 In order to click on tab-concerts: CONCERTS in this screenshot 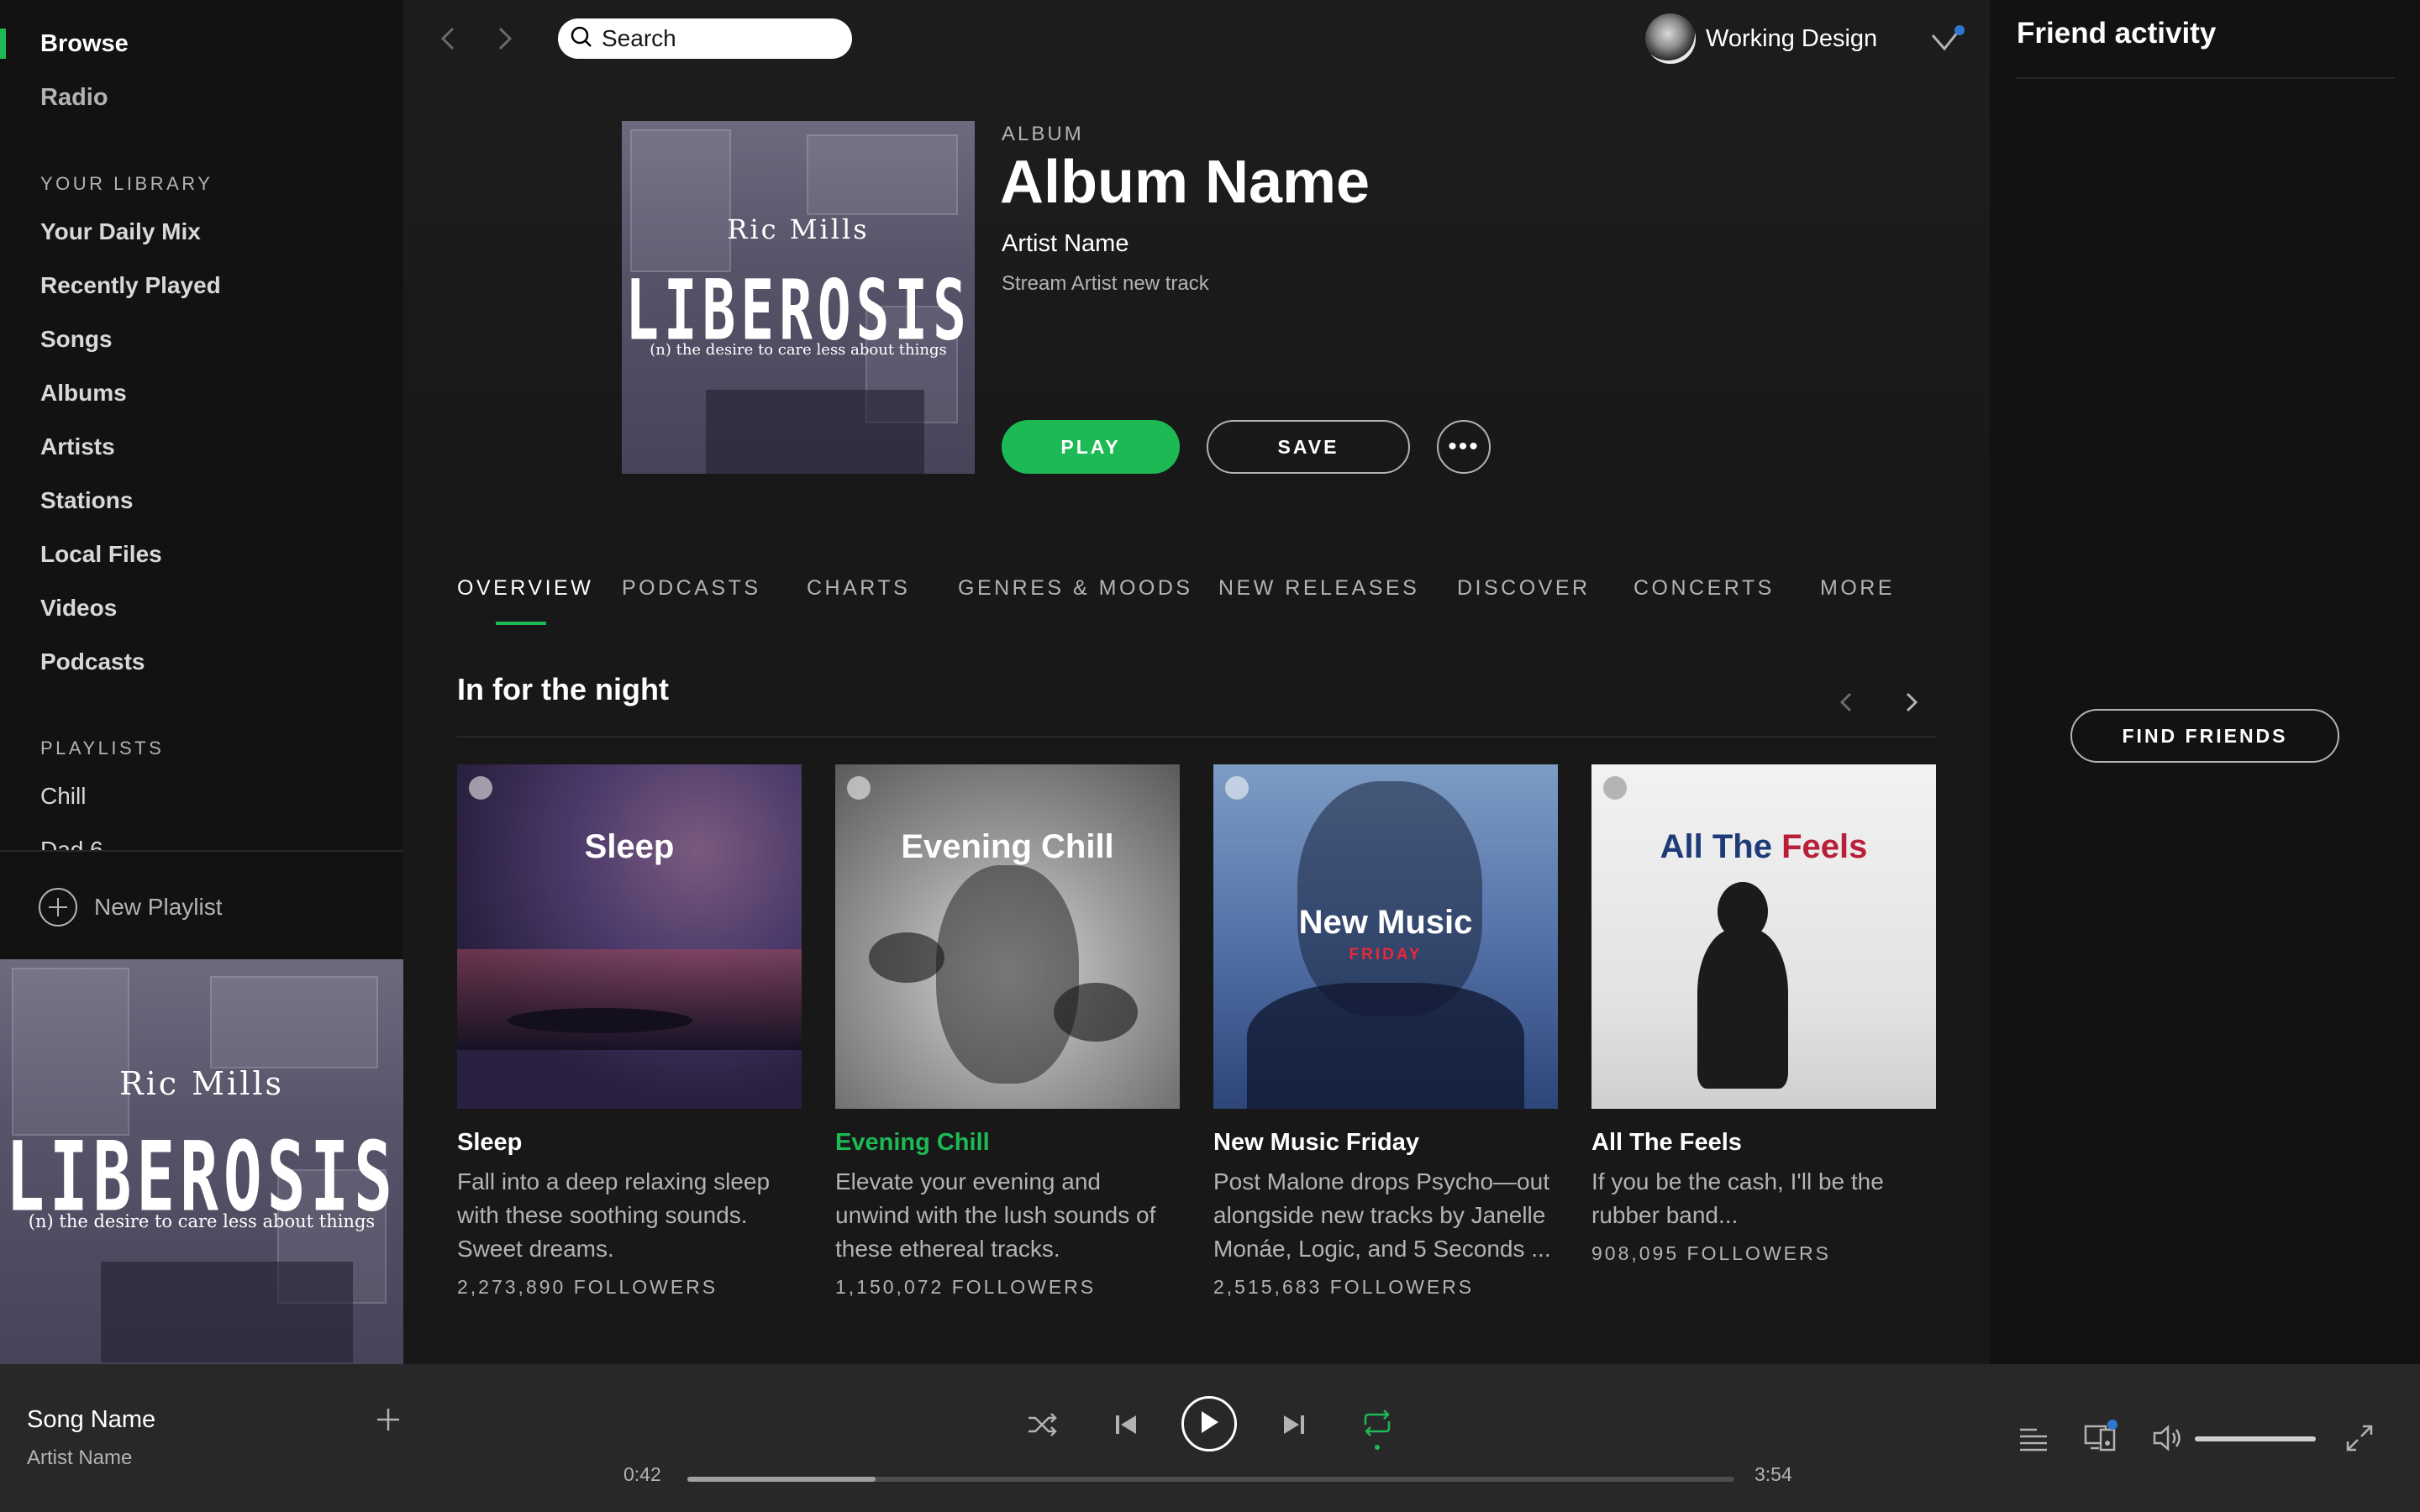, I will do `click(1705, 588)`.